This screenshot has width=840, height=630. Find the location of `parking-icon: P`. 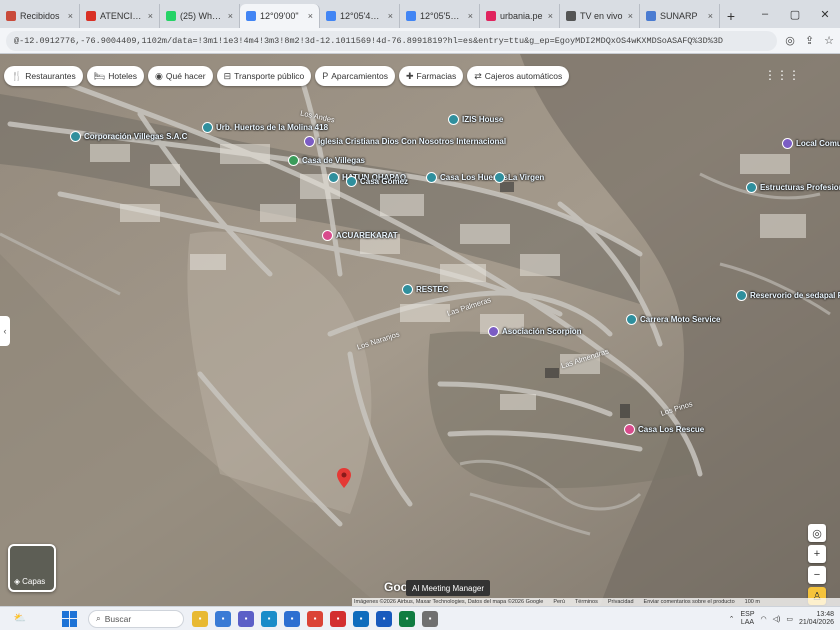

parking-icon: P is located at coordinates (325, 76).